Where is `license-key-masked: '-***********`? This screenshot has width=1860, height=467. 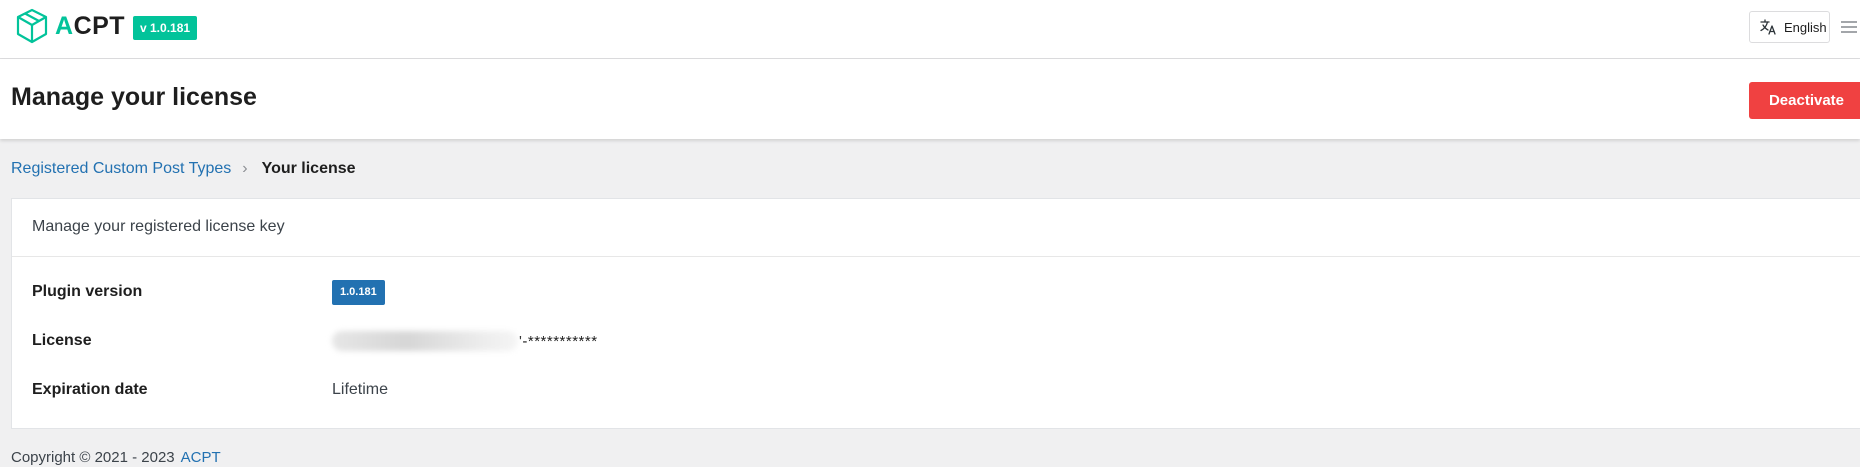
license-key-masked: '-*********** is located at coordinates (558, 341).